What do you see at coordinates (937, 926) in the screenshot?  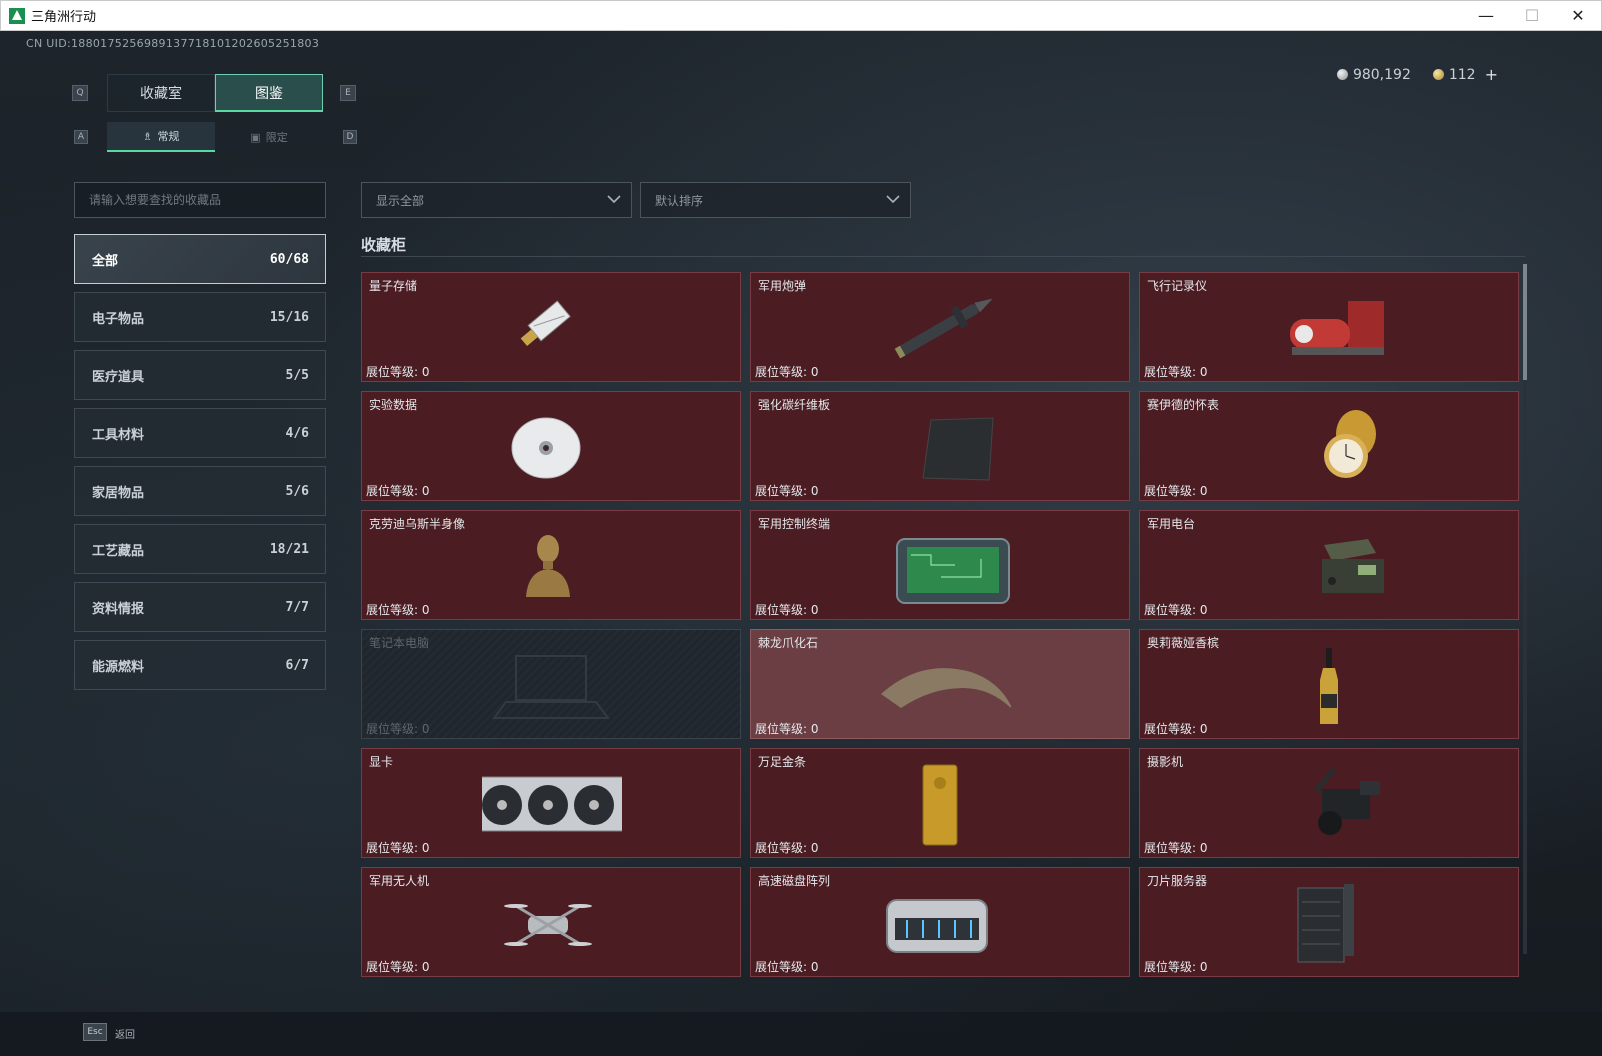 I see `disk-array-icon` at bounding box center [937, 926].